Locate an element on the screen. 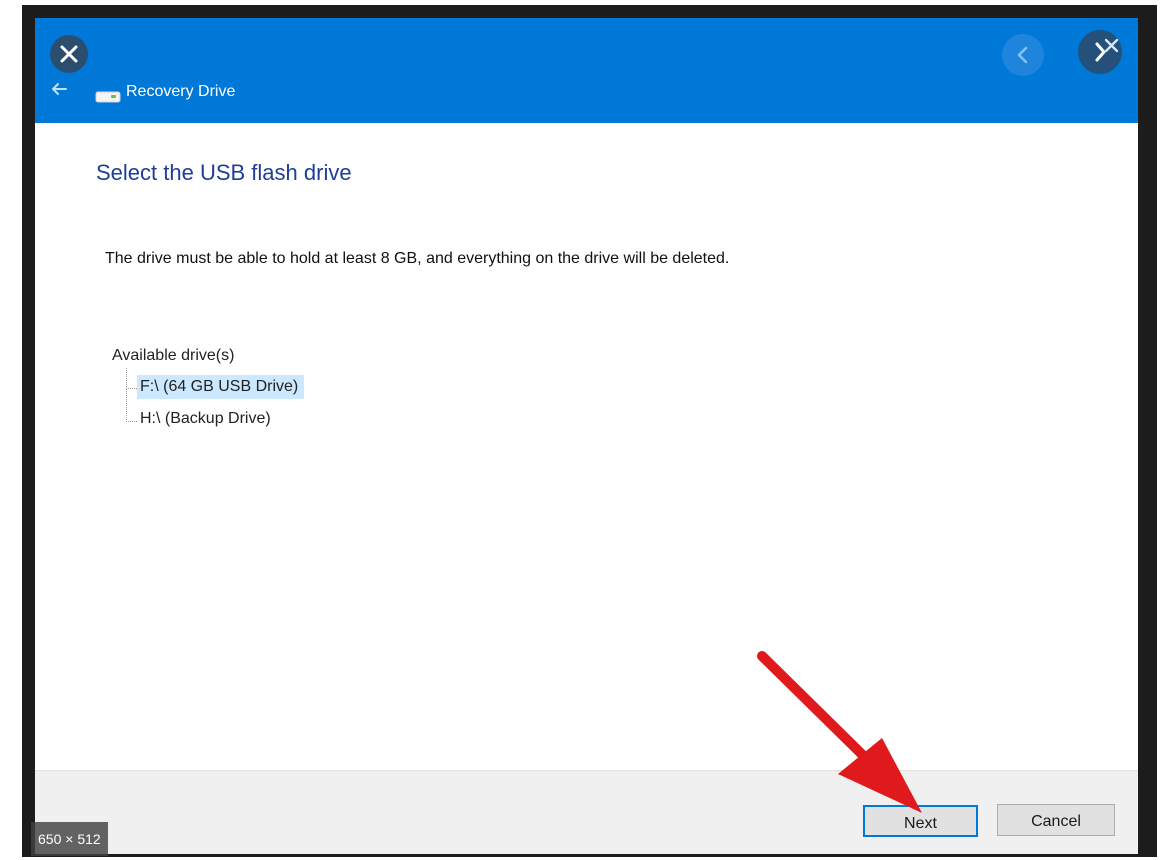  image-dimensions-badge: 650 × 512 is located at coordinates (69, 839).